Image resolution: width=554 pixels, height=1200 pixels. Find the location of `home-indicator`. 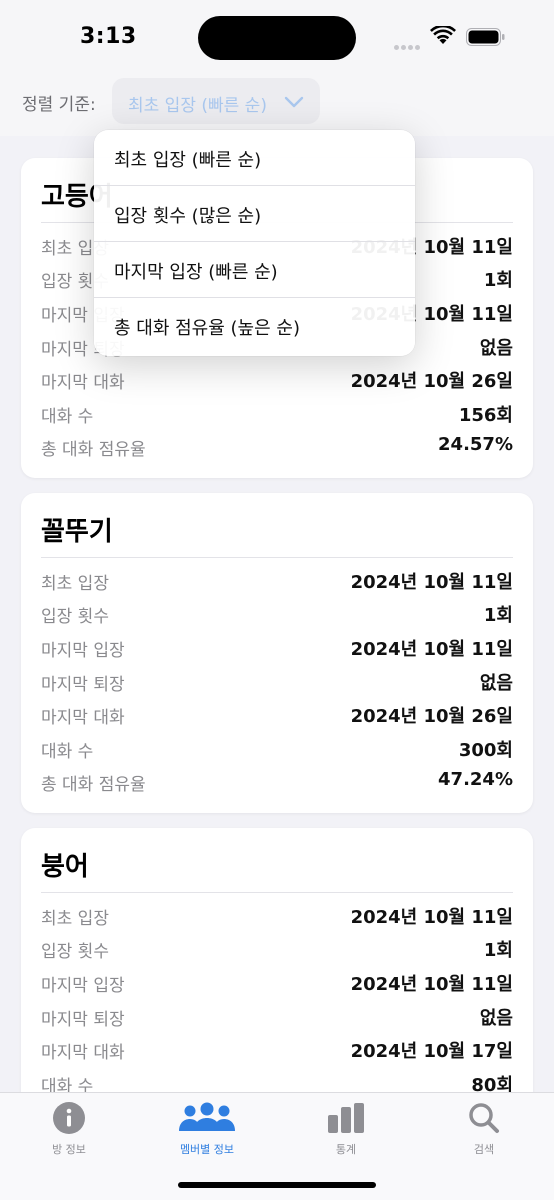

home-indicator is located at coordinates (277, 1185).